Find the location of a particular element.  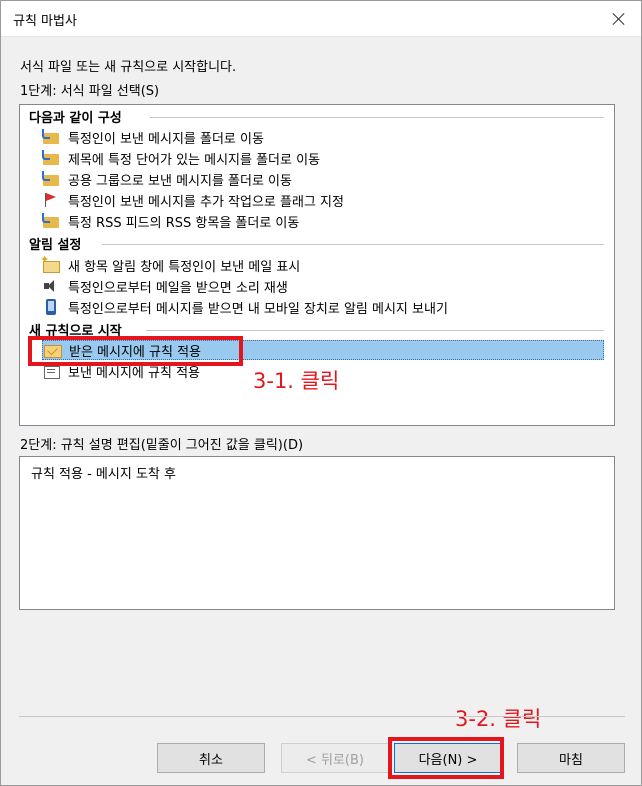

phone-icon is located at coordinates (51, 307).